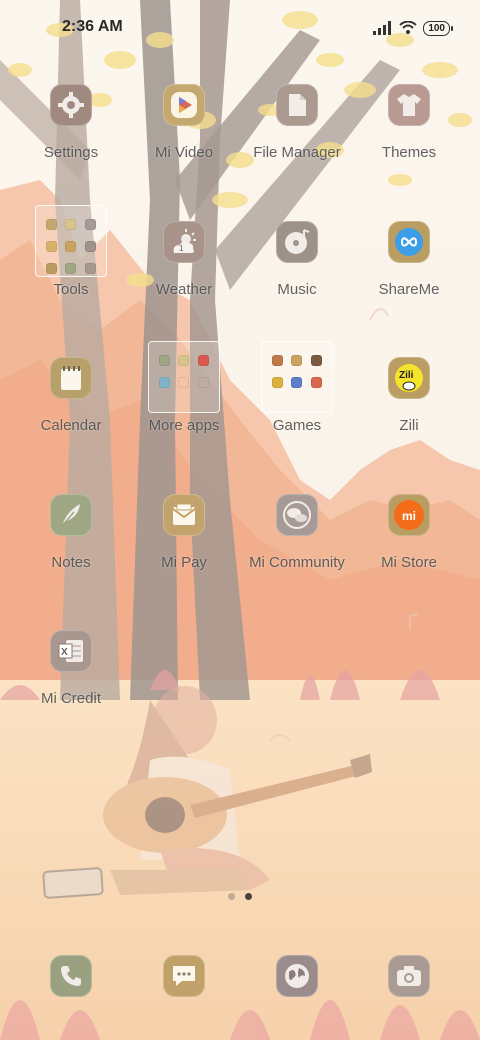 This screenshot has width=480, height=1040. Describe the element at coordinates (71, 152) in the screenshot. I see `app-label: Settings` at that location.